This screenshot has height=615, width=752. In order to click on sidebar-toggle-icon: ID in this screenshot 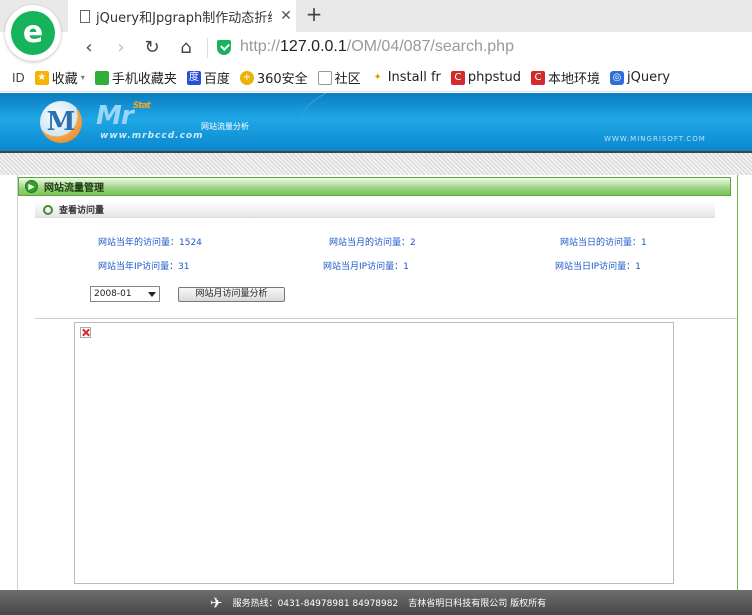, I will do `click(18, 78)`.